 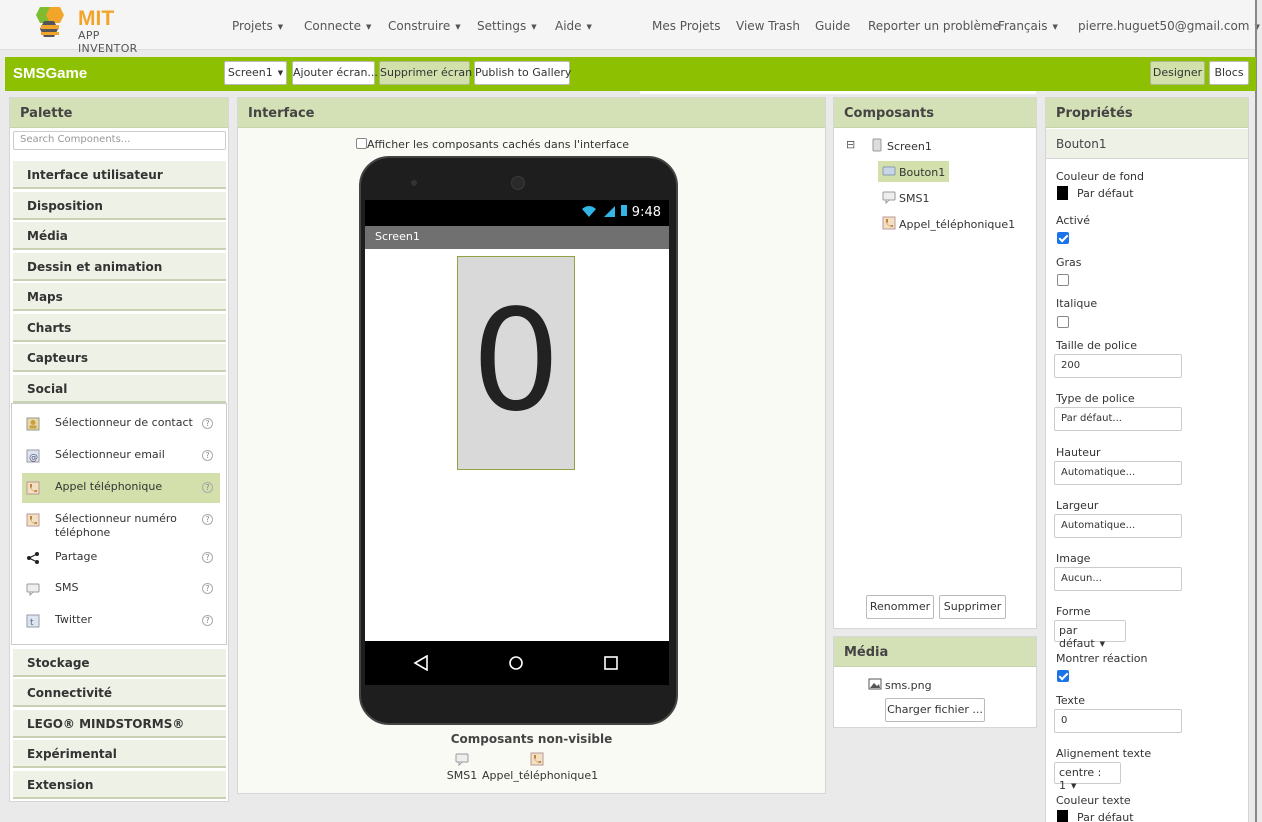 What do you see at coordinates (425, 73) in the screenshot?
I see `remove-screen-button: Supprimer écran` at bounding box center [425, 73].